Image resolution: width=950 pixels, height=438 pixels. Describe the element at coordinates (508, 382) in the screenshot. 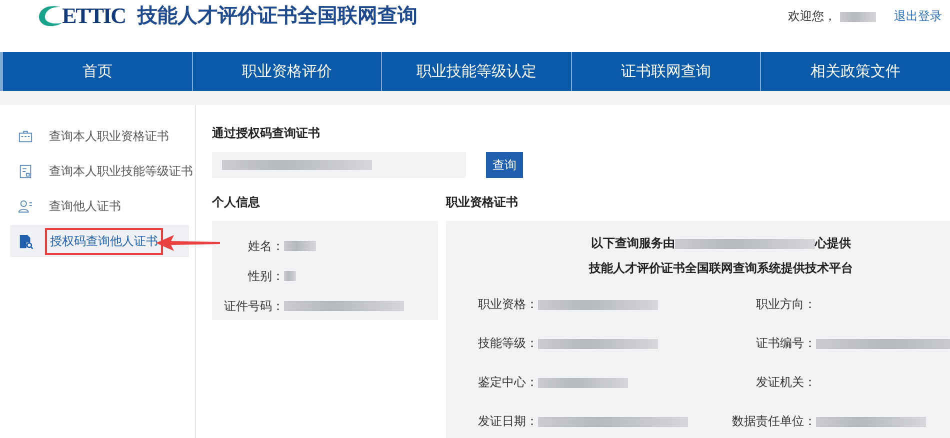

I see `field-label: 鉴定中心：` at that location.